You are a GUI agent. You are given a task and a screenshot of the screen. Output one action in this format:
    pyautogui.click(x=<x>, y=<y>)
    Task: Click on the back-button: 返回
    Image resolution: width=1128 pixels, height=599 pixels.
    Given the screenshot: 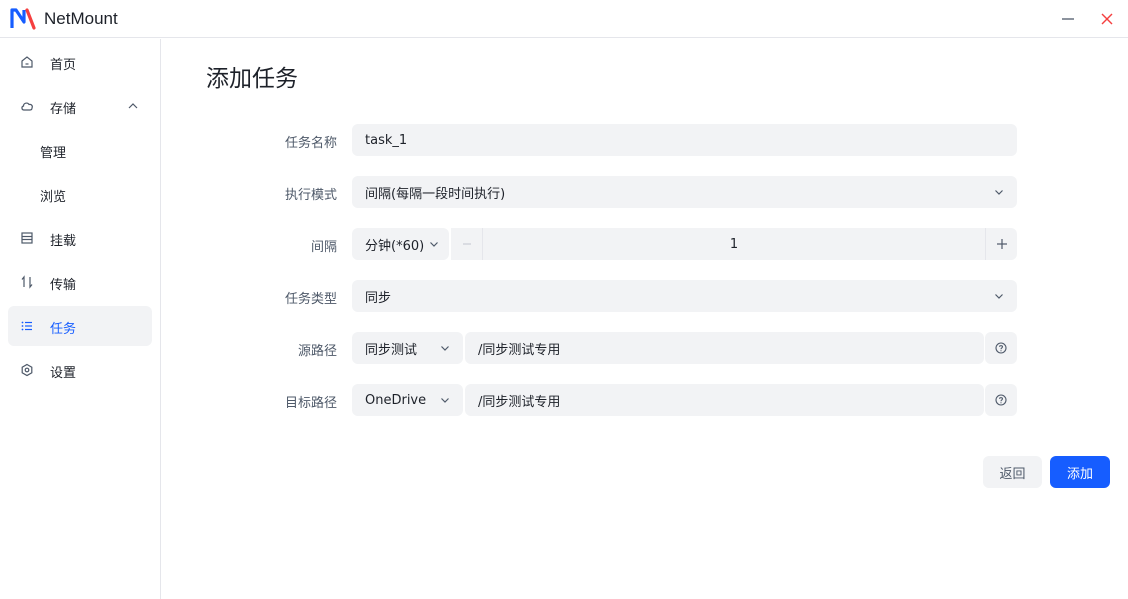 What is the action you would take?
    pyautogui.click(x=1012, y=472)
    